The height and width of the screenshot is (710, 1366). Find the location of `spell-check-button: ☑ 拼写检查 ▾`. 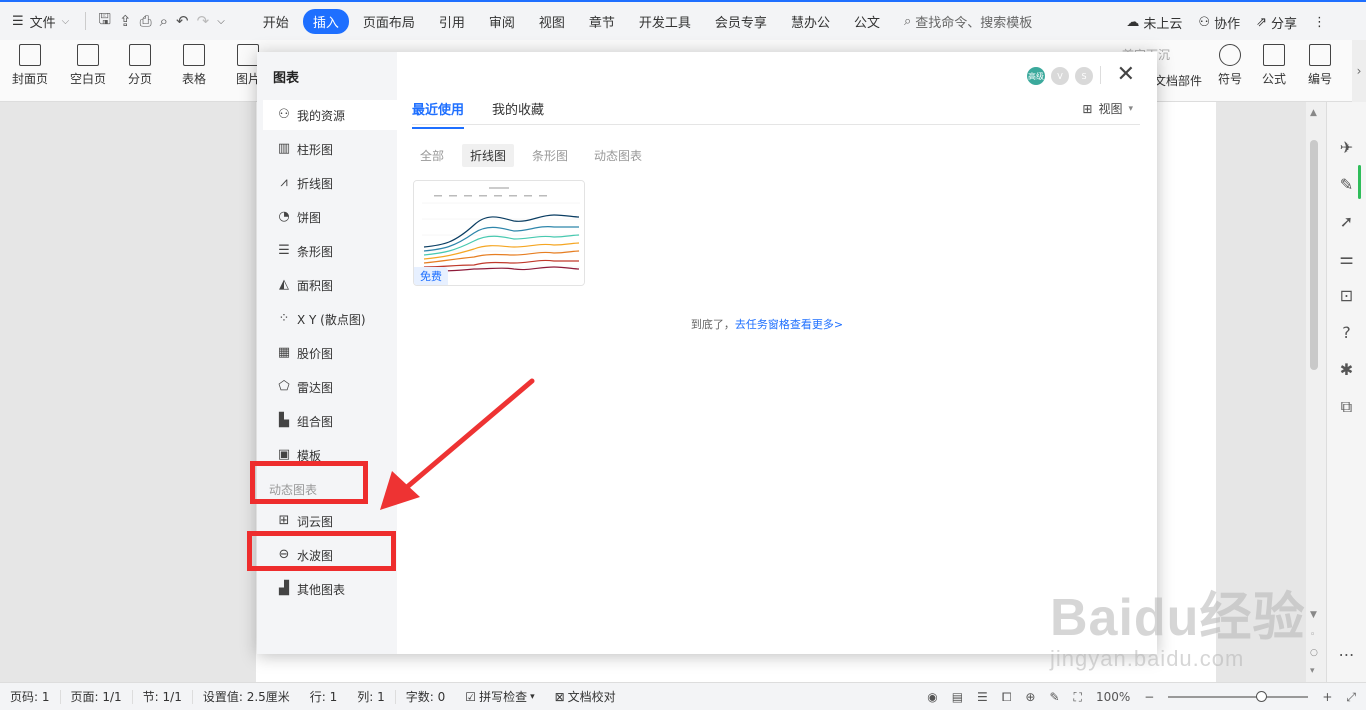

spell-check-button: ☑ 拼写检查 ▾ is located at coordinates (499, 697).